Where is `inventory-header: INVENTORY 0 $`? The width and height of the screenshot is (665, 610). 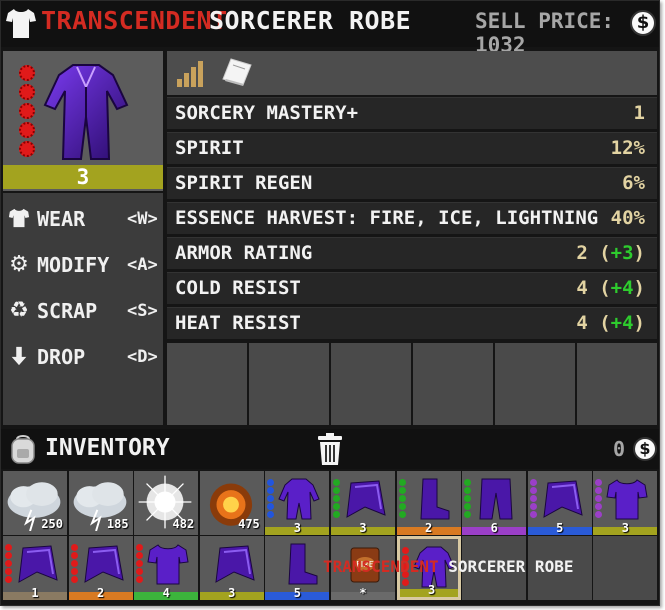 inventory-header: INVENTORY 0 $ is located at coordinates (330, 449).